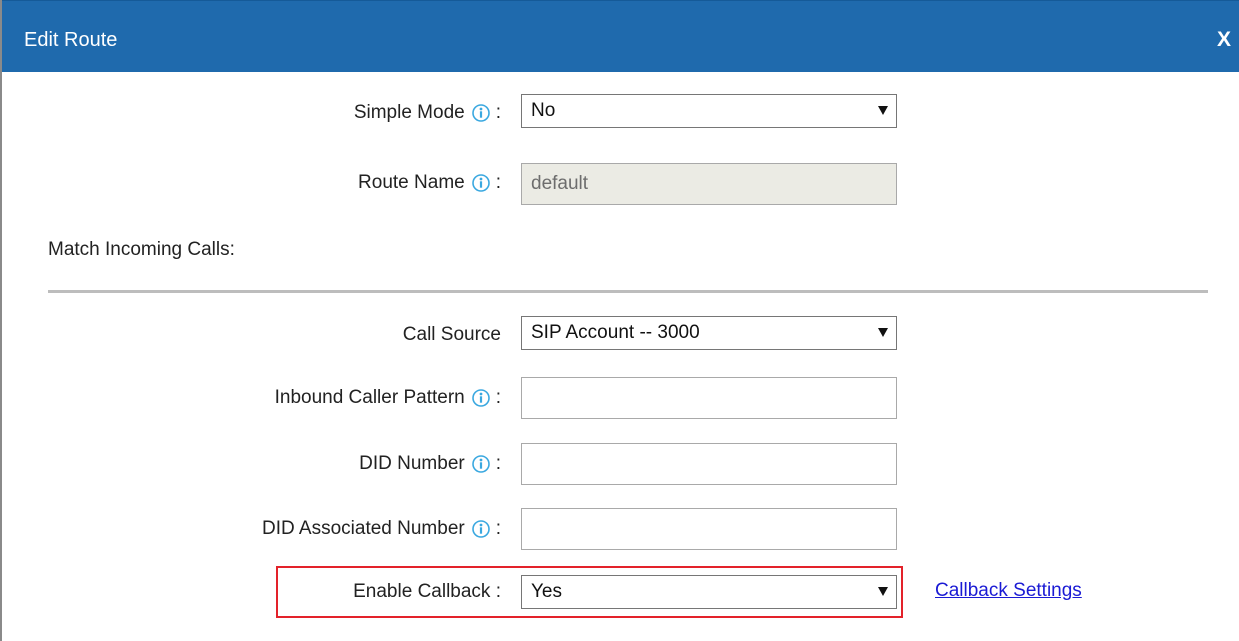 This screenshot has width=1239, height=641. I want to click on dialog-title: Edit Route, so click(71, 40).